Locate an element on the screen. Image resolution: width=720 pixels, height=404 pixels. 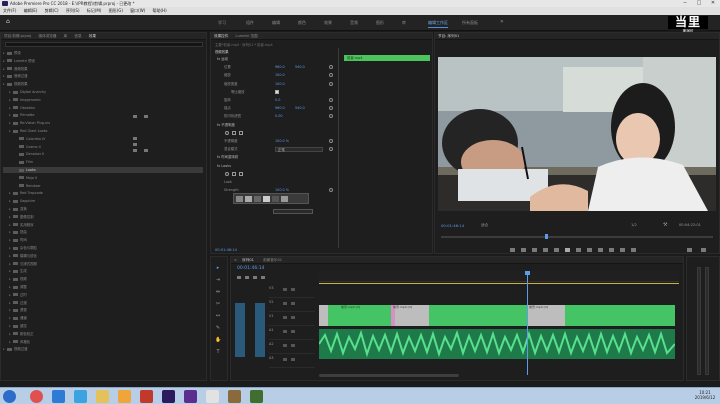
menu-marker: 标记(M) is located at coordinates (94, 10).